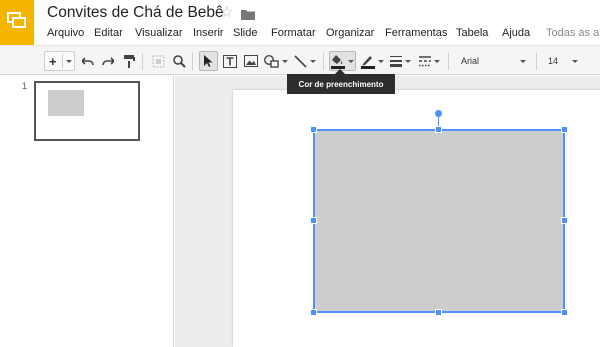 Image resolution: width=600 pixels, height=347 pixels. I want to click on slide-number: 1, so click(25, 86).